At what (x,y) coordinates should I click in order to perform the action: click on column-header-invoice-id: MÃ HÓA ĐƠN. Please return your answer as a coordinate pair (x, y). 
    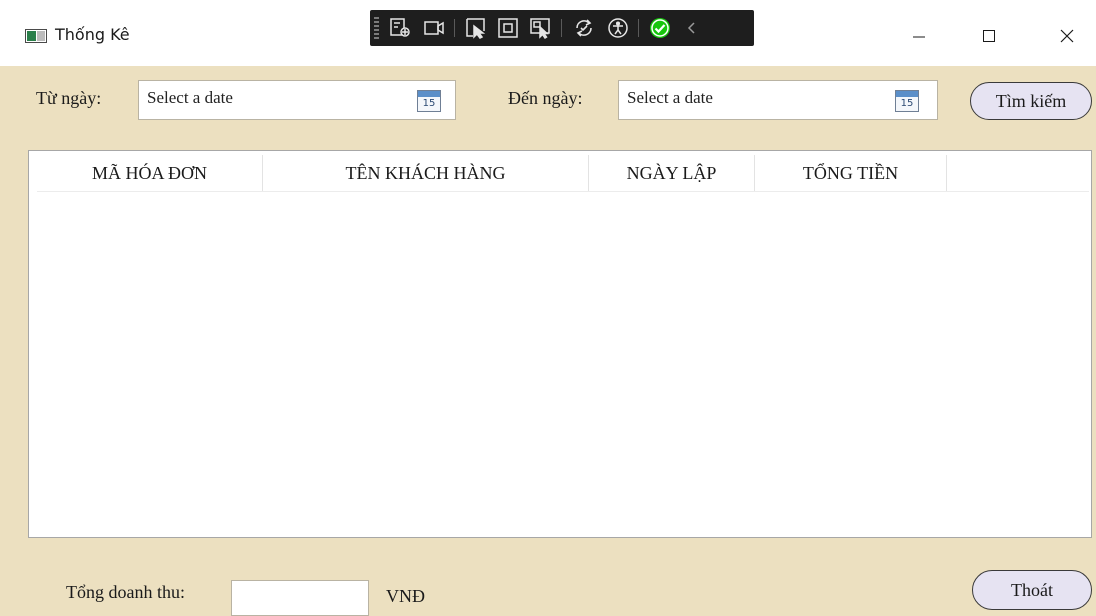
    Looking at the image, I should click on (150, 173).